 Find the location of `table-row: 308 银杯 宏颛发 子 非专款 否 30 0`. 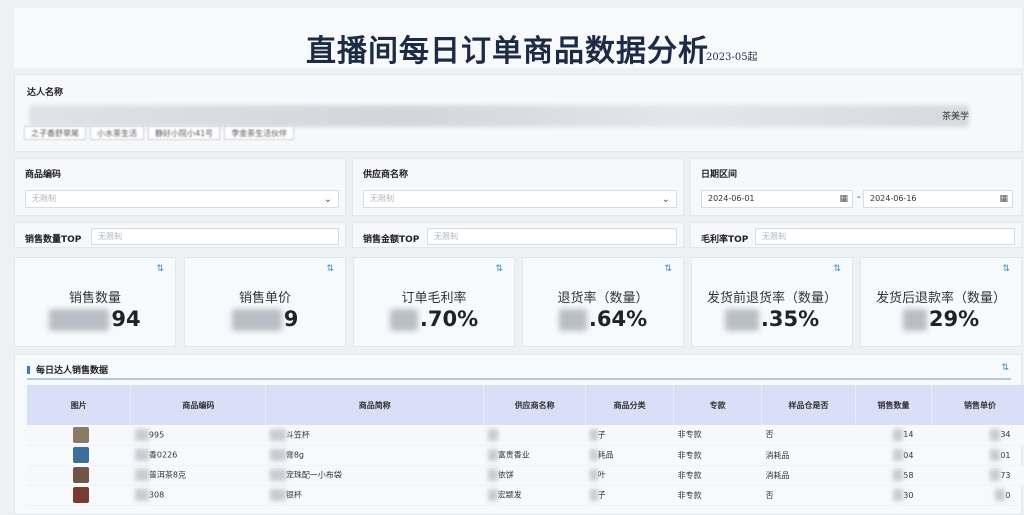

table-row: 308 银杯 宏颛发 子 非专款 否 30 0 is located at coordinates (525, 495).